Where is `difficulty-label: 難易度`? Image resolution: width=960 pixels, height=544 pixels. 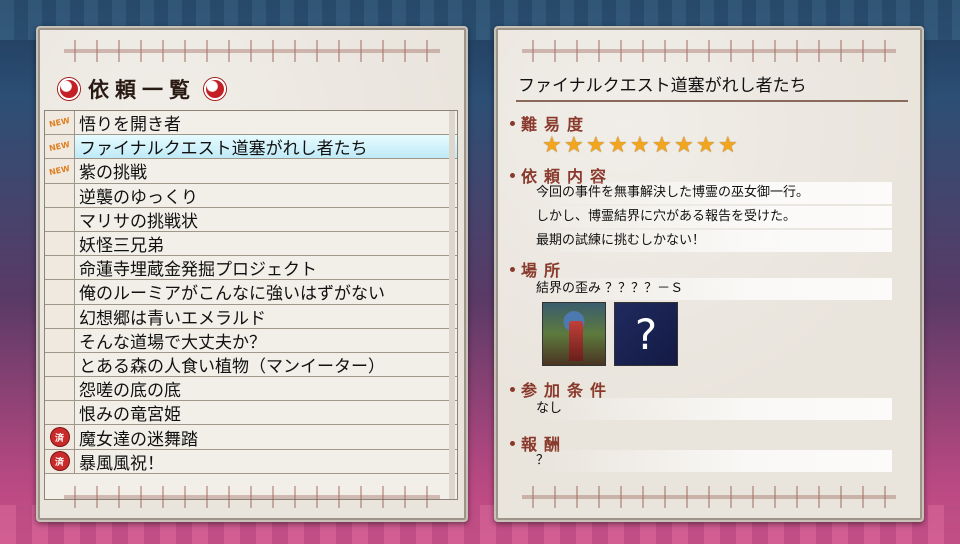 difficulty-label: 難易度 is located at coordinates (550, 123).